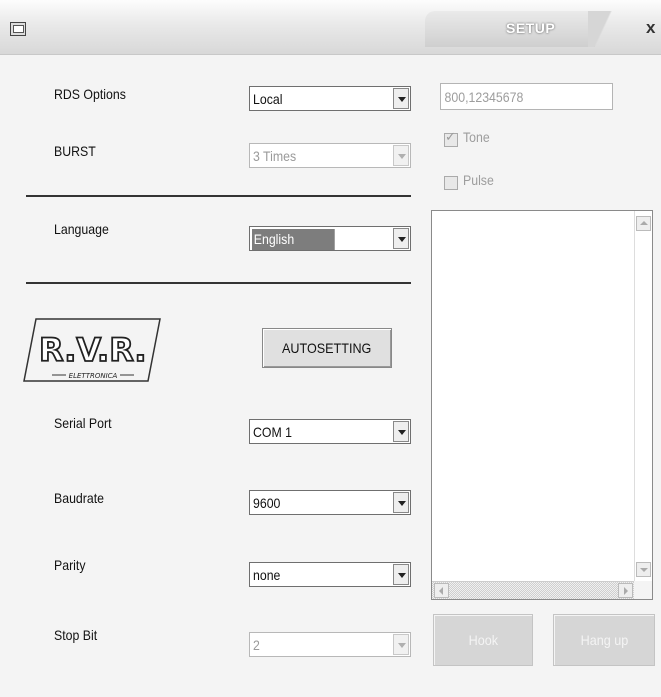  I want to click on serial-port-select: COM 1, so click(330, 431).